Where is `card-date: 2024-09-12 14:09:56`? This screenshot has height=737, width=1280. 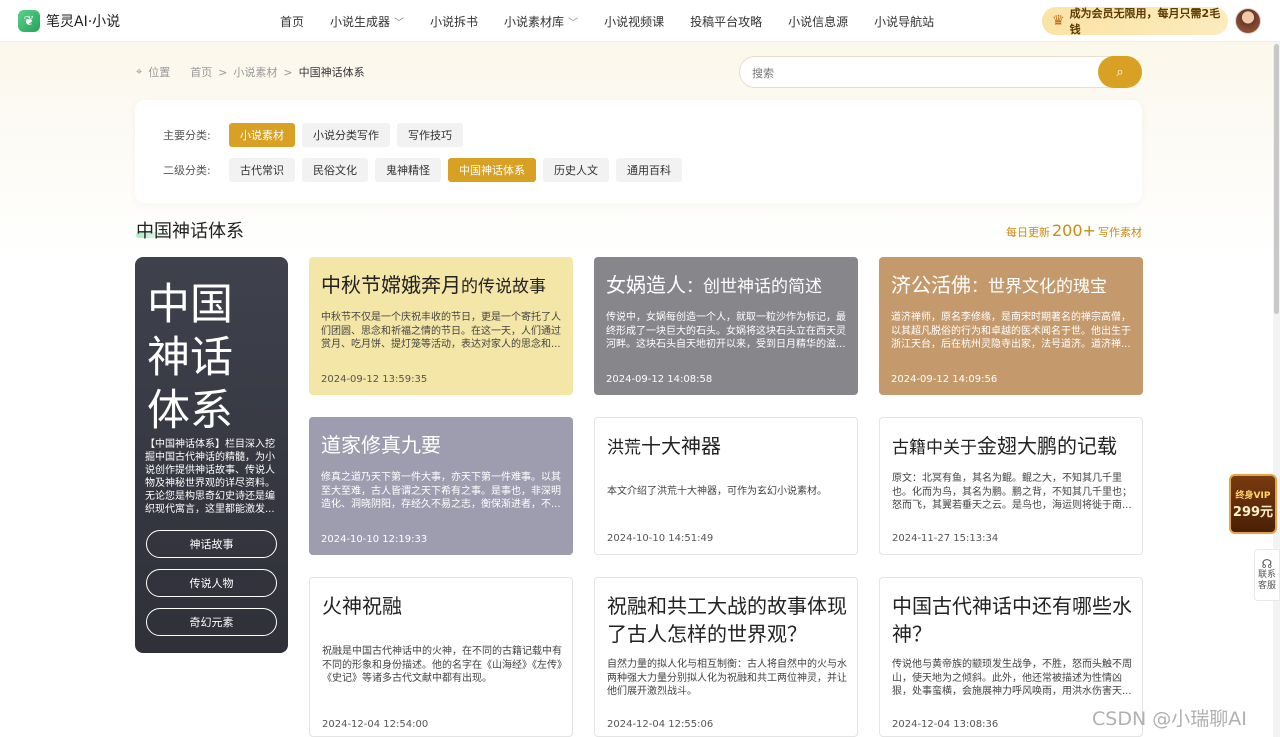
card-date: 2024-09-12 14:09:56 is located at coordinates (944, 379).